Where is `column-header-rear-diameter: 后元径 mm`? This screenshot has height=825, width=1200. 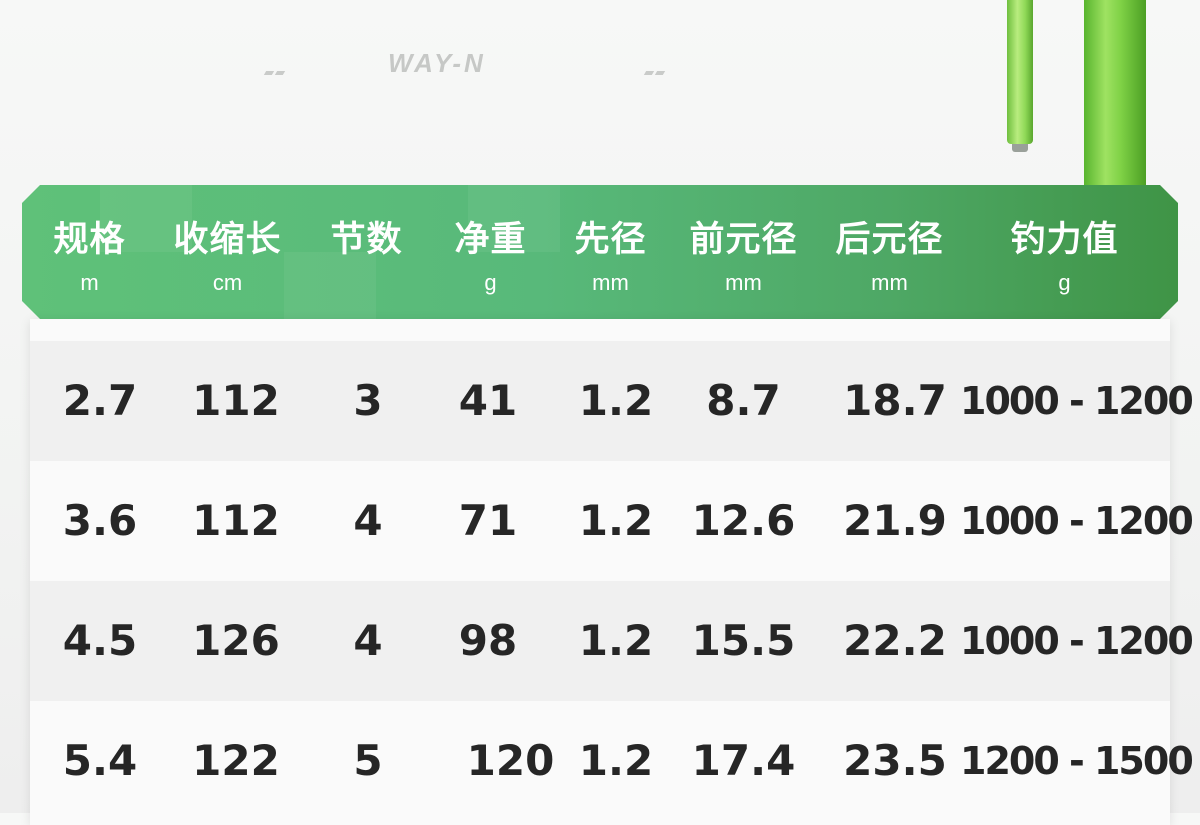
column-header-rear-diameter: 后元径 mm is located at coordinates (889, 240).